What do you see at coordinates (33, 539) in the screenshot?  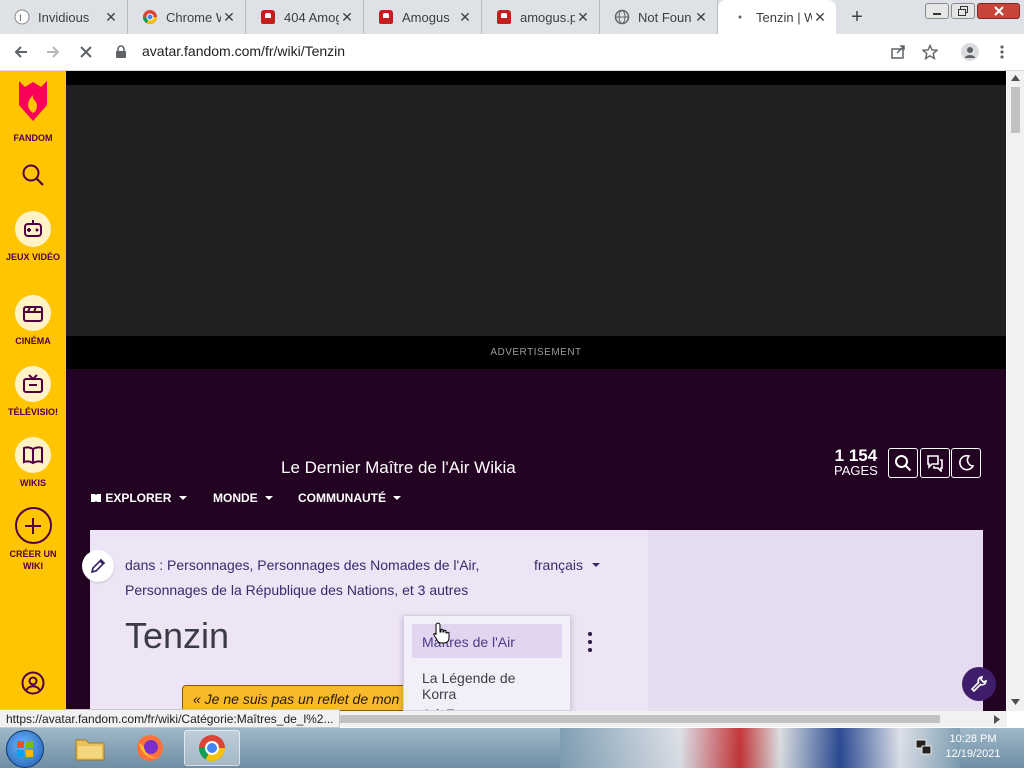 I see `rail-item-create-wiki: CRÉER UN WIKI` at bounding box center [33, 539].